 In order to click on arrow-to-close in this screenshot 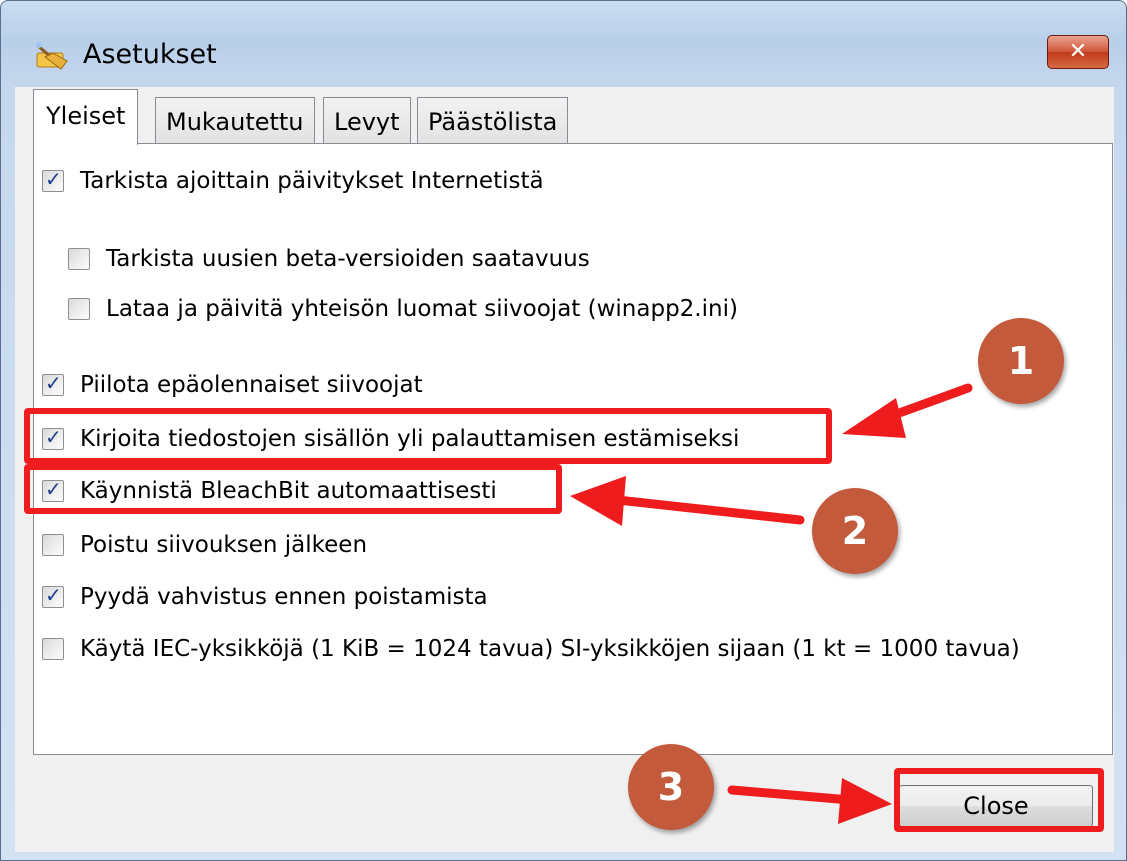, I will do `click(809, 801)`.